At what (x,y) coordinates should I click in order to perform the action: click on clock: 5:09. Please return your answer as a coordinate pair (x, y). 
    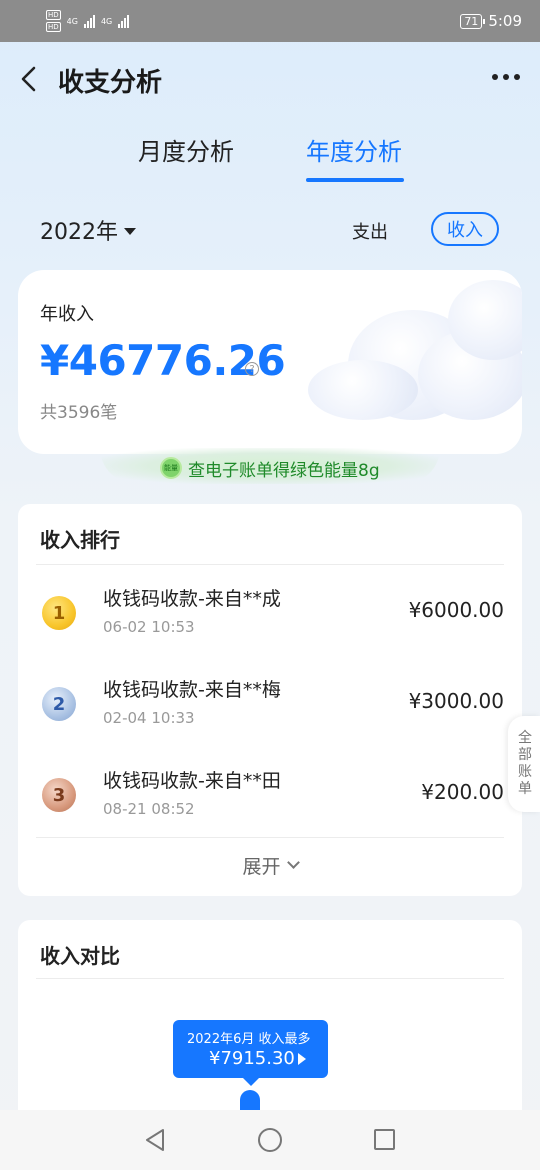
    Looking at the image, I should click on (505, 21).